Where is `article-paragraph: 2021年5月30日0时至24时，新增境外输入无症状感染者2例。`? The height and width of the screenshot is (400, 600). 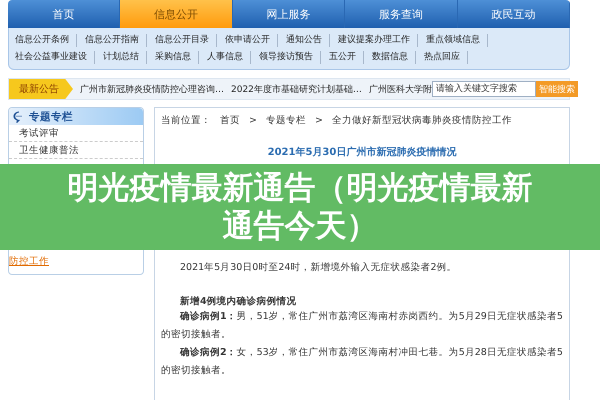 article-paragraph: 2021年5月30日0时至24时，新增境外输入无症状感染者2例。 is located at coordinates (318, 268).